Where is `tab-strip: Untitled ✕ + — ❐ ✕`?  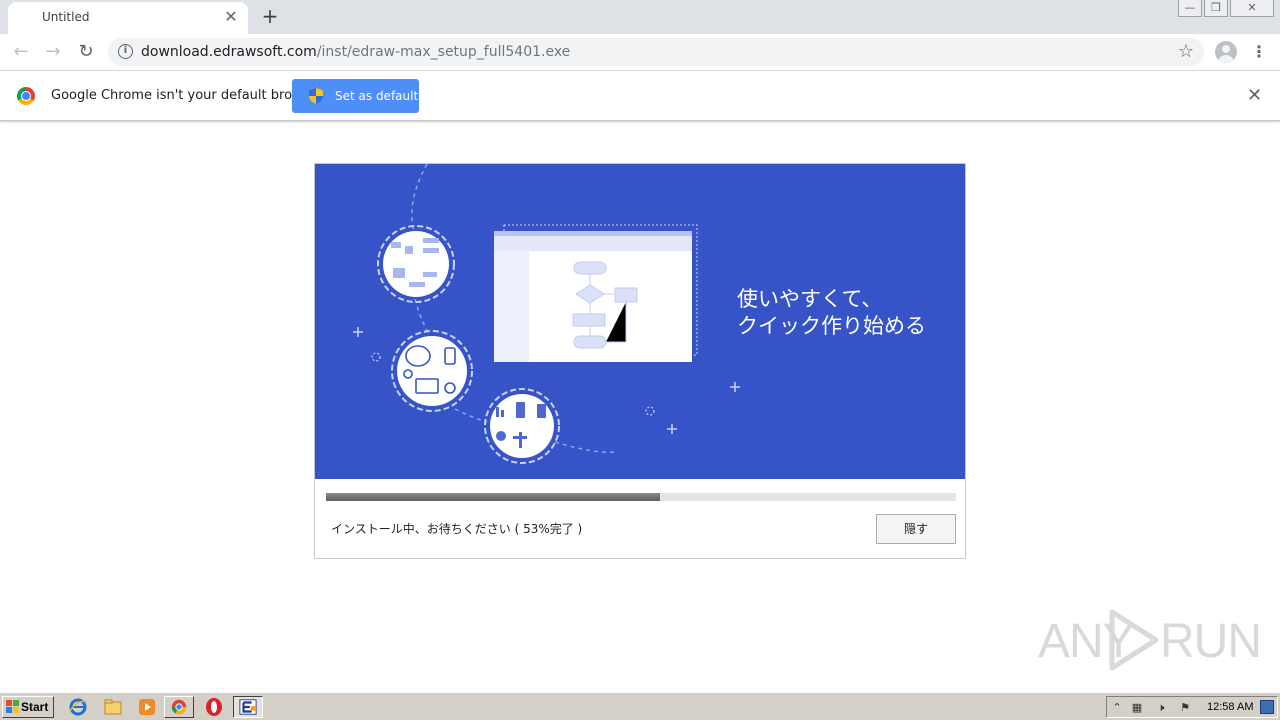 tab-strip: Untitled ✕ + — ❐ ✕ is located at coordinates (640, 17).